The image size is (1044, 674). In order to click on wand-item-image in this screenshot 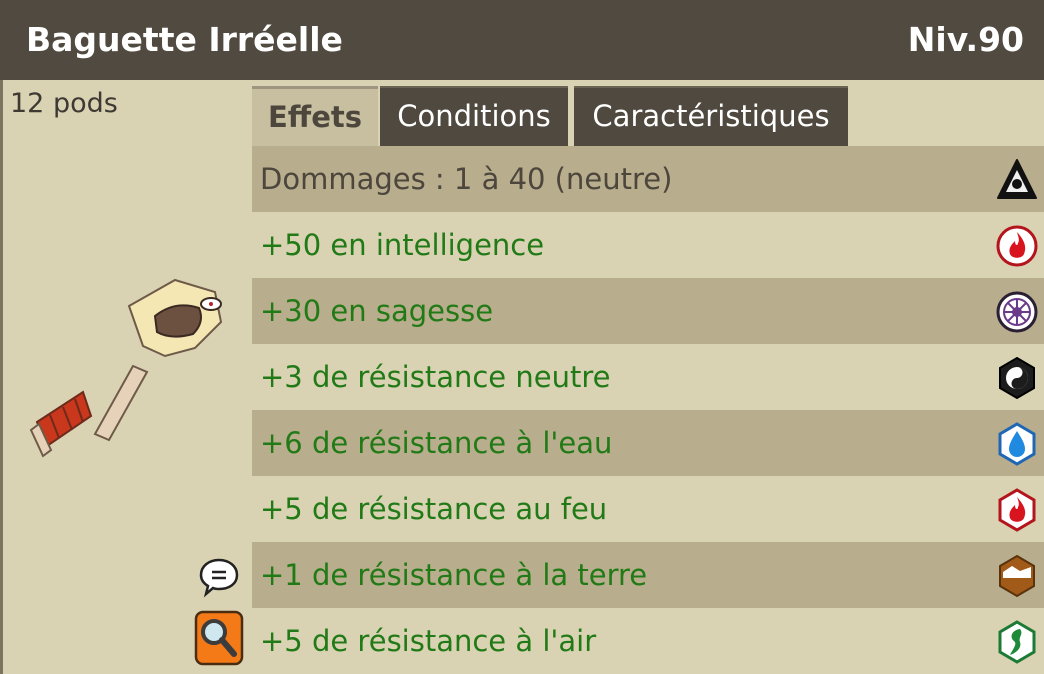, I will do `click(126, 368)`.